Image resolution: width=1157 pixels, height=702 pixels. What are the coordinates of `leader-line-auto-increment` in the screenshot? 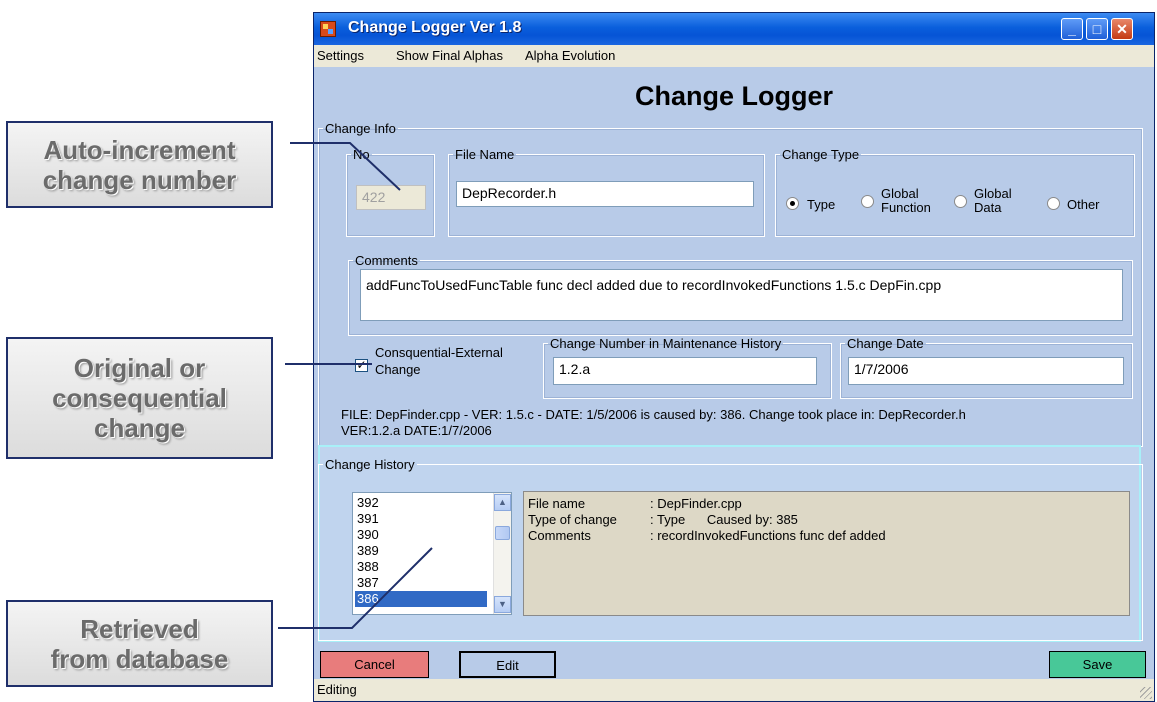 It's located at (345, 166).